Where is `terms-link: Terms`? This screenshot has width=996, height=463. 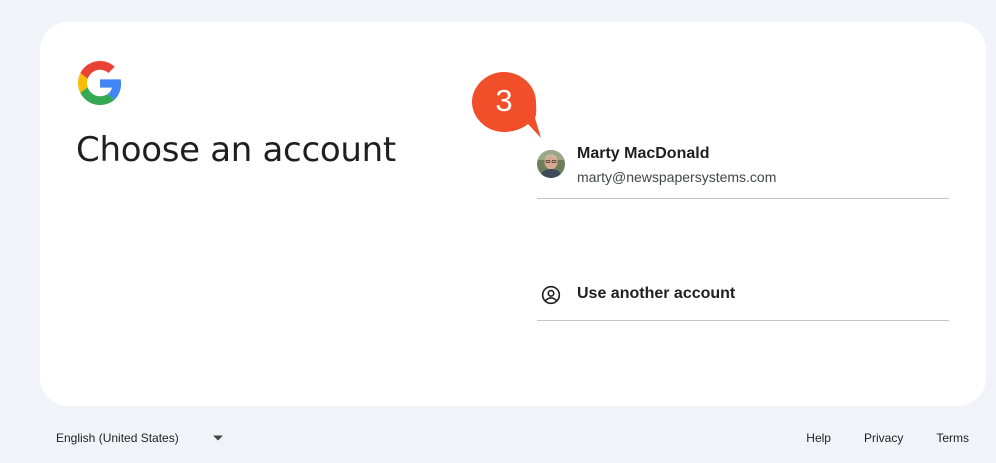 terms-link: Terms is located at coordinates (952, 438).